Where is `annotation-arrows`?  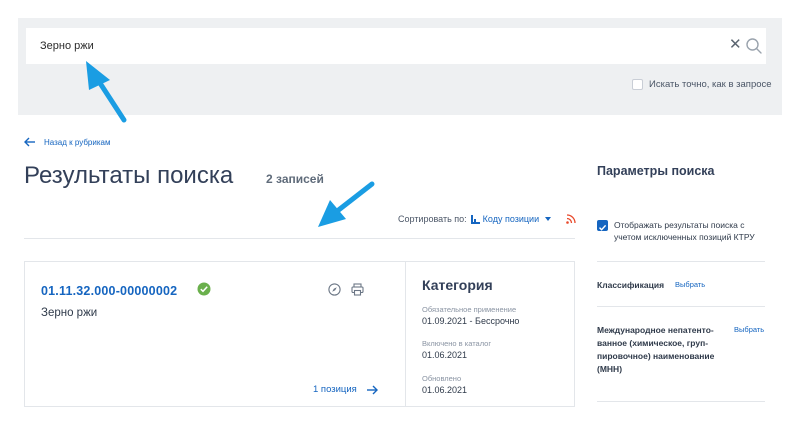
annotation-arrows is located at coordinates (230, 144).